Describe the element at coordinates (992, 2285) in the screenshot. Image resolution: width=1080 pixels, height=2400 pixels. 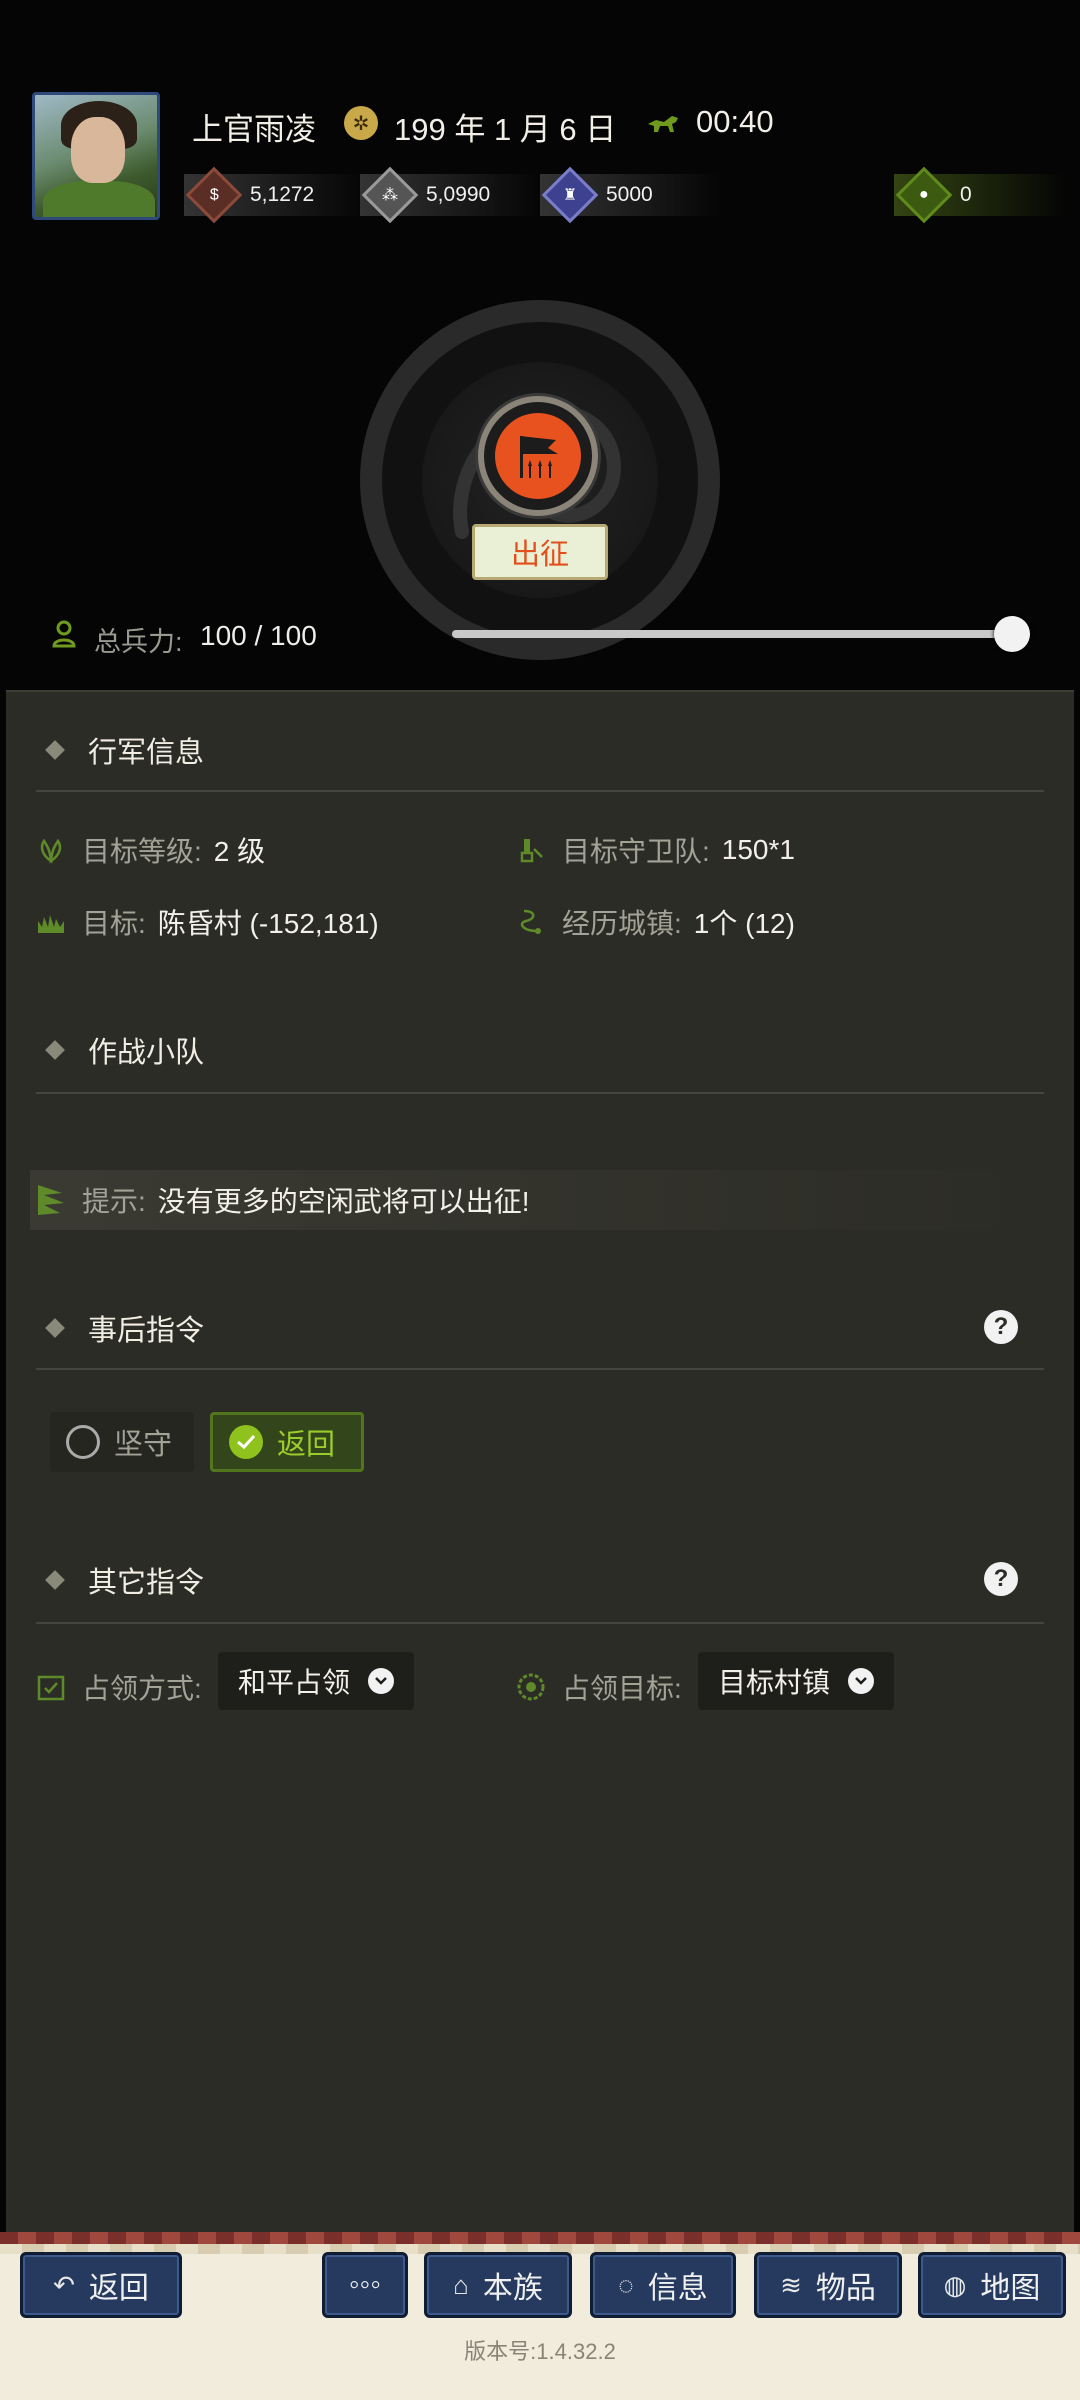
I see `map-button: ◍ 地图` at that location.